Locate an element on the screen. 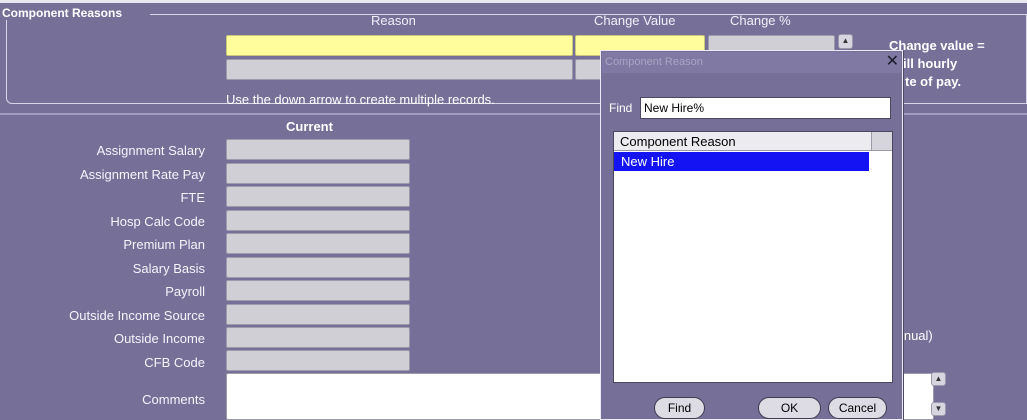 The image size is (1027, 420). close-icon: ✕ is located at coordinates (892, 62).